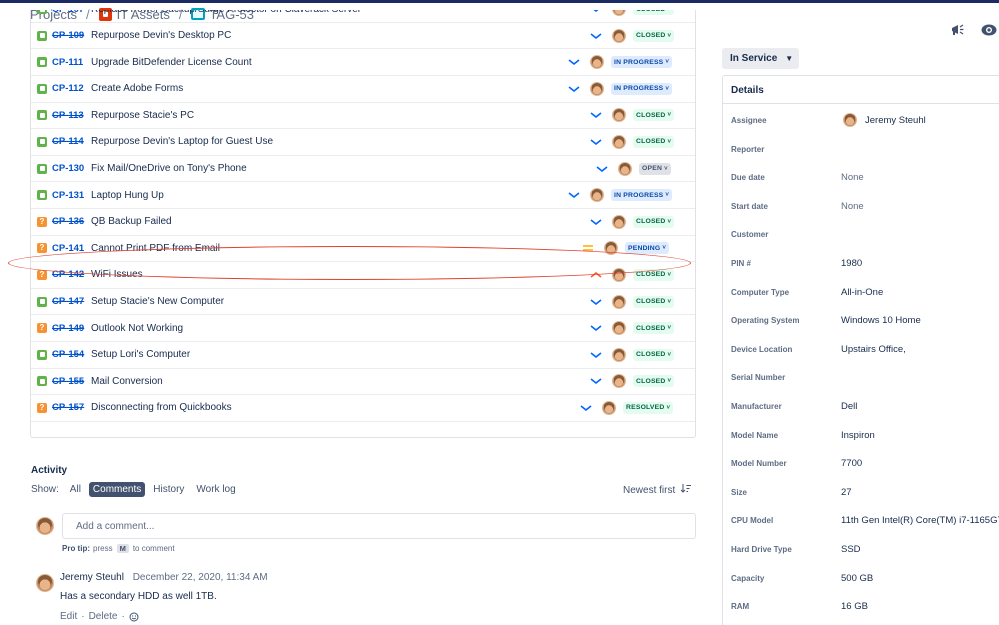 The width and height of the screenshot is (999, 625). What do you see at coordinates (161, 407) in the screenshot?
I see `issue-summary: Disconnecting from Quickbooks` at bounding box center [161, 407].